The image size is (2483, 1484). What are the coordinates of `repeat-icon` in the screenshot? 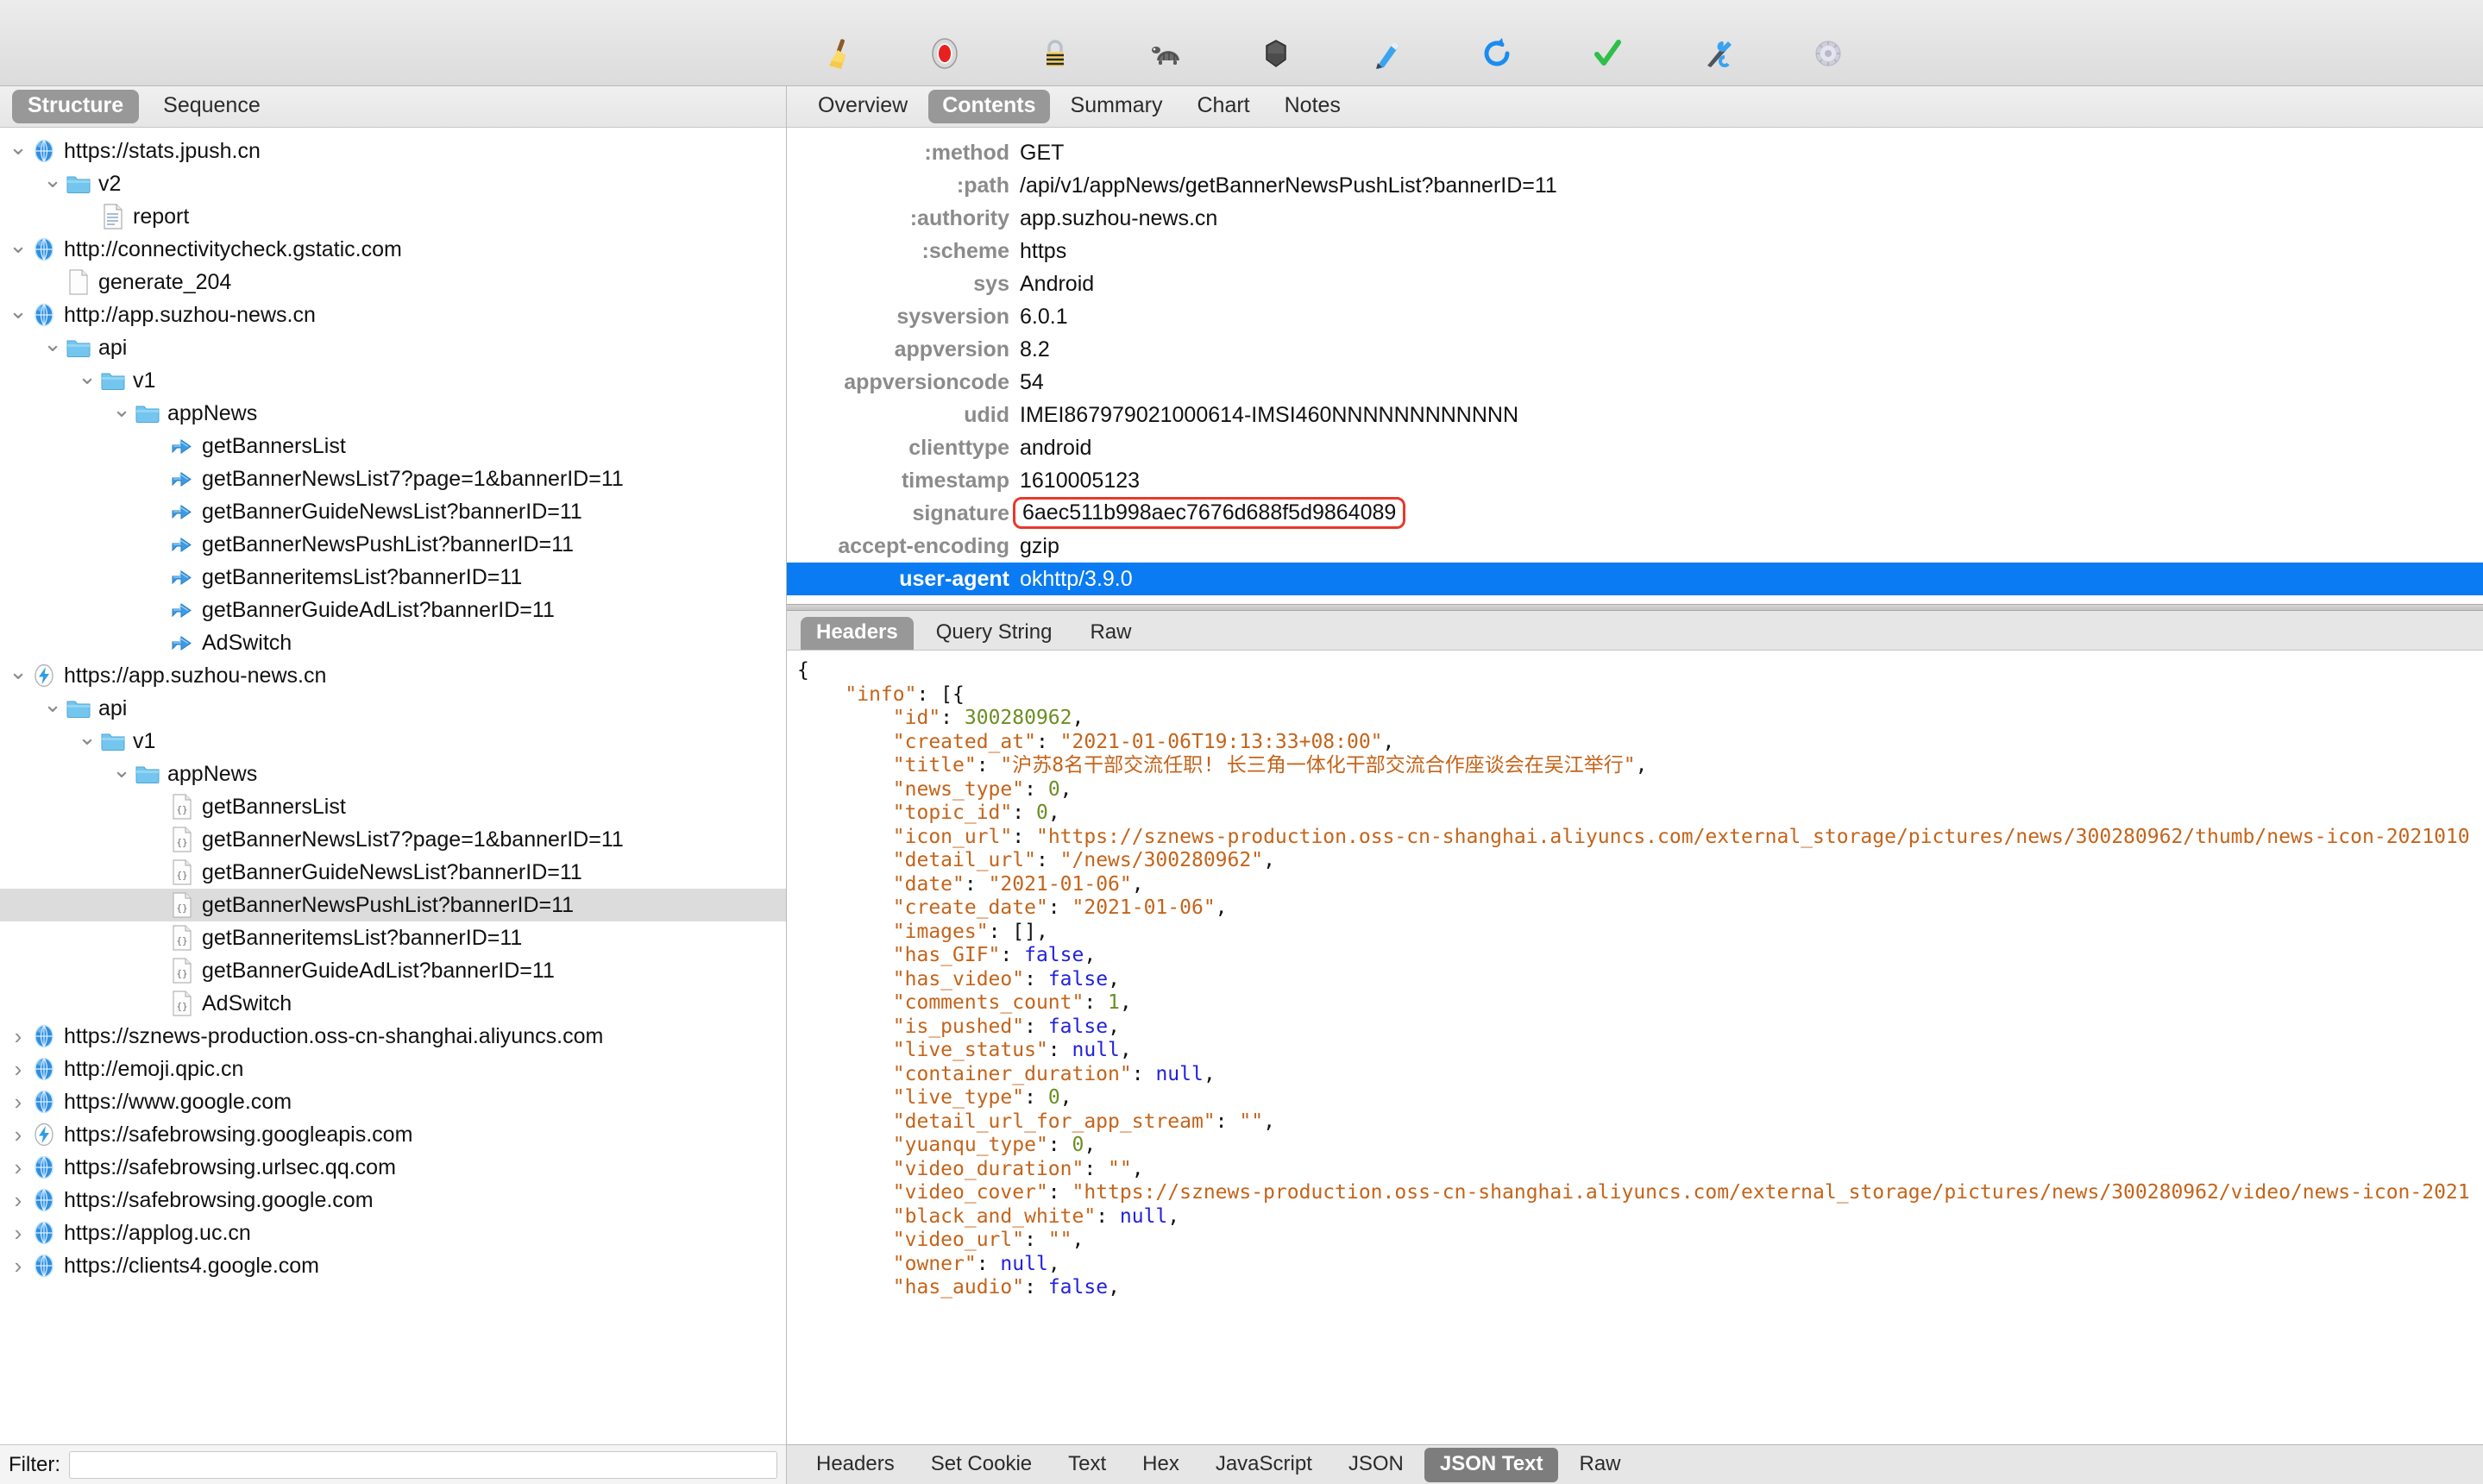 It's located at (1497, 53).